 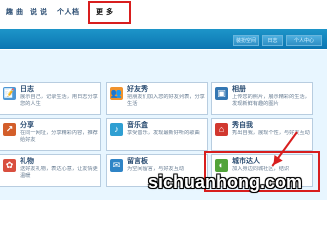 I want to click on blue-toolbar: 装扮空间 日志 个人中心, so click(x=163, y=39).